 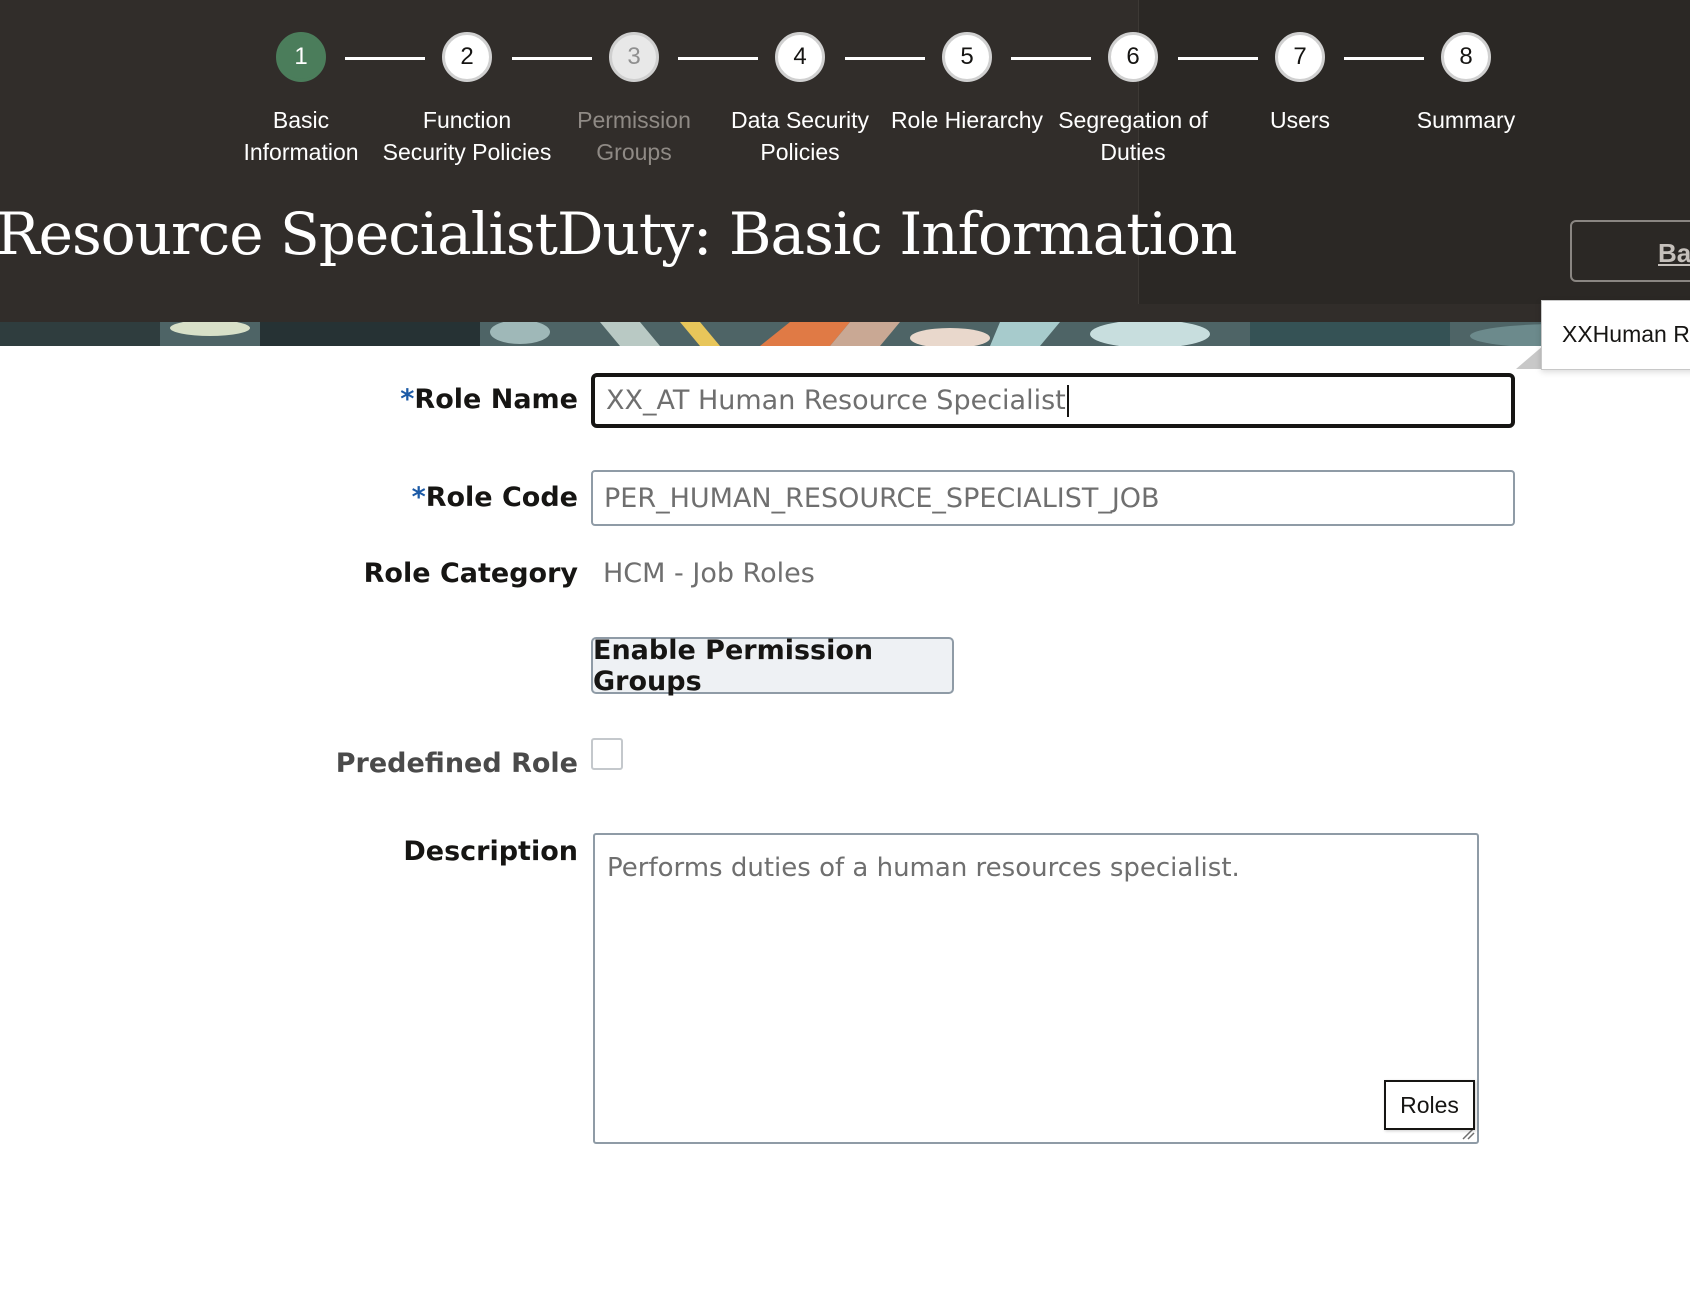 I want to click on step-number: 7, so click(x=1300, y=57).